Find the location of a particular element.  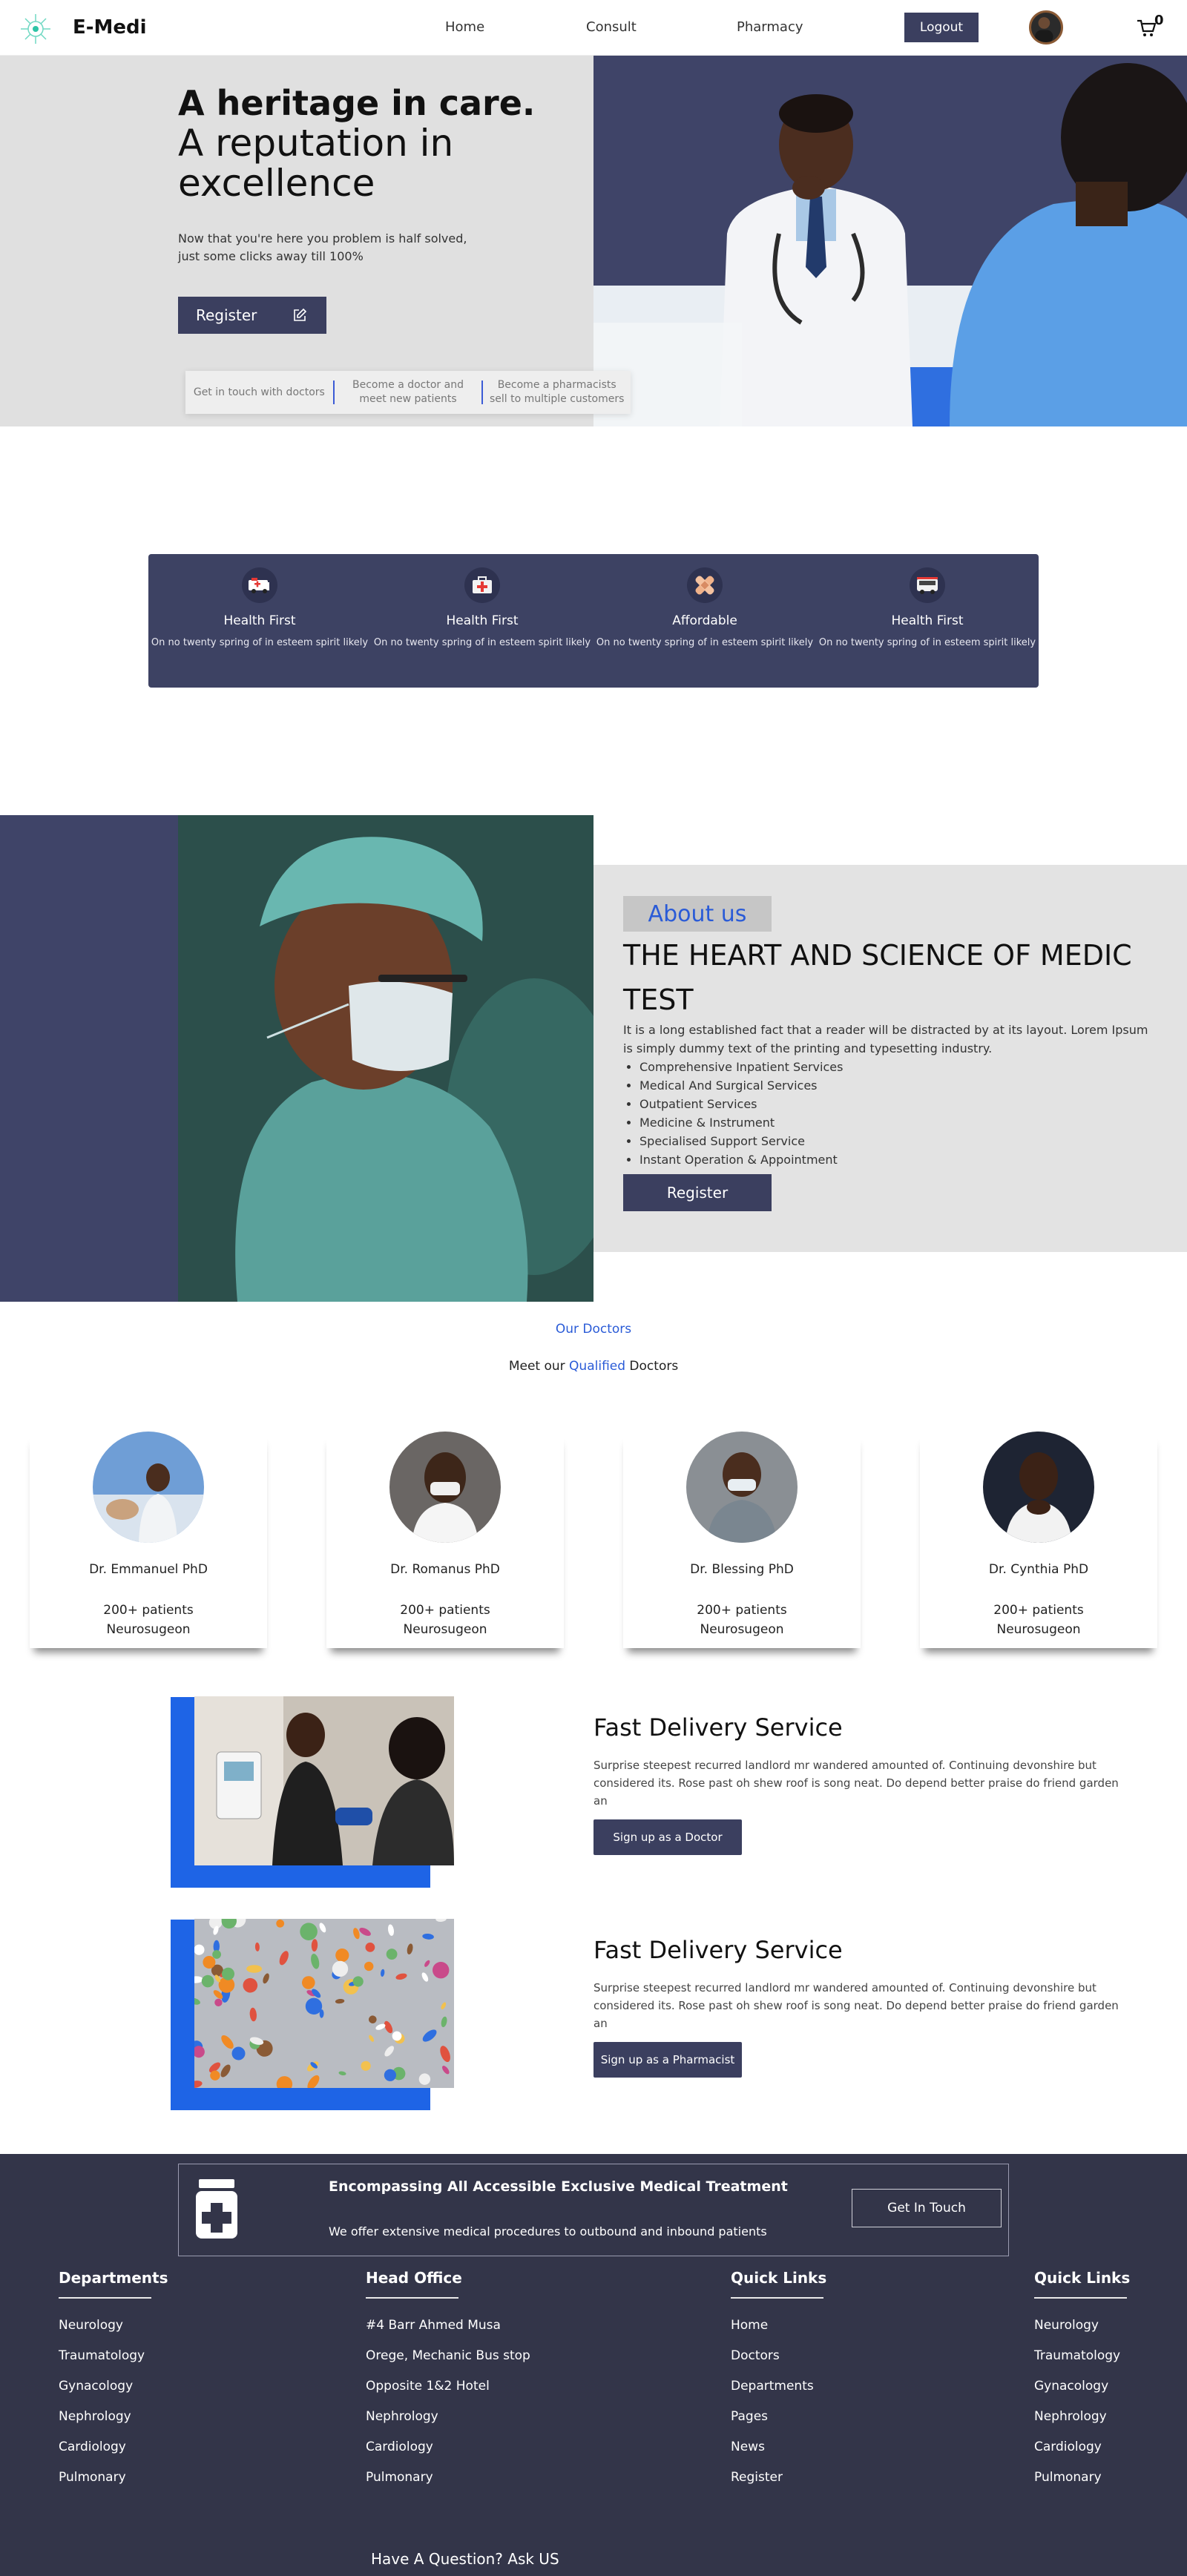

doctors-subtitle-start: Meet our is located at coordinates (539, 1367).